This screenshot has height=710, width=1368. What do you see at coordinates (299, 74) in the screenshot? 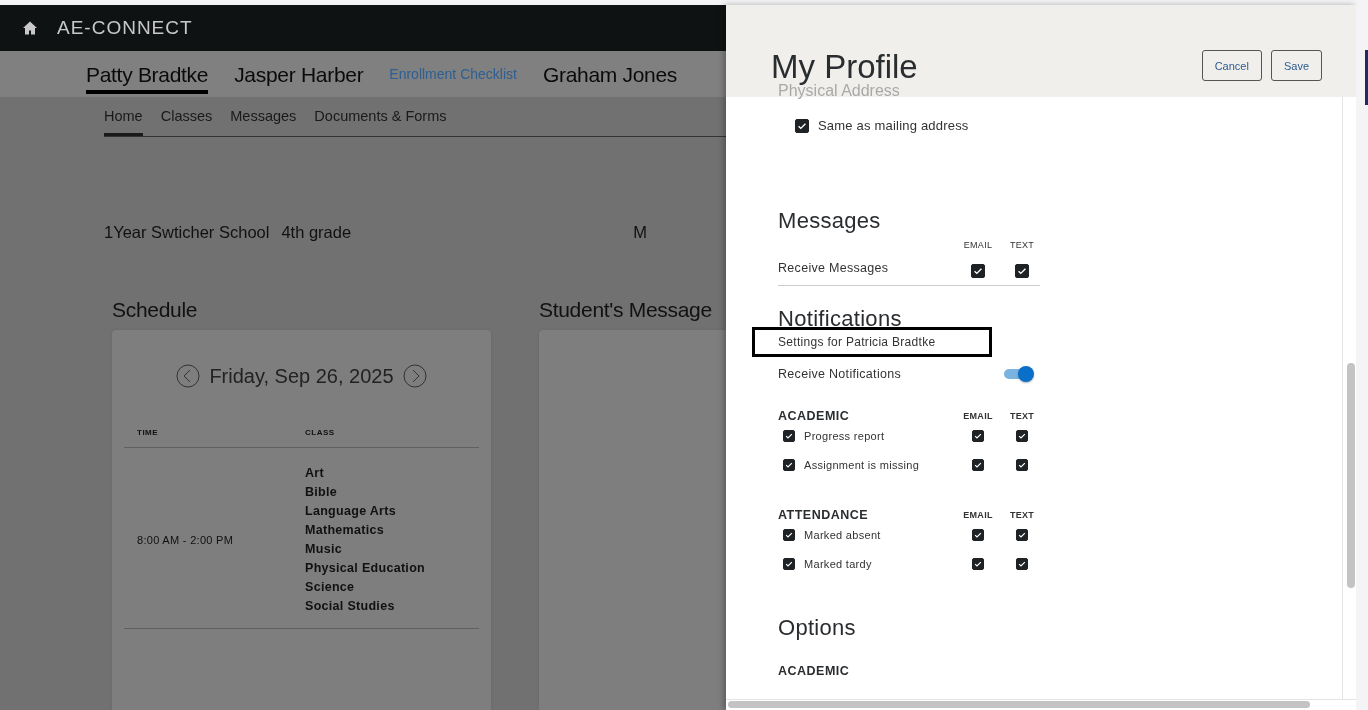
I see `student-tab: Jasper Harber` at bounding box center [299, 74].